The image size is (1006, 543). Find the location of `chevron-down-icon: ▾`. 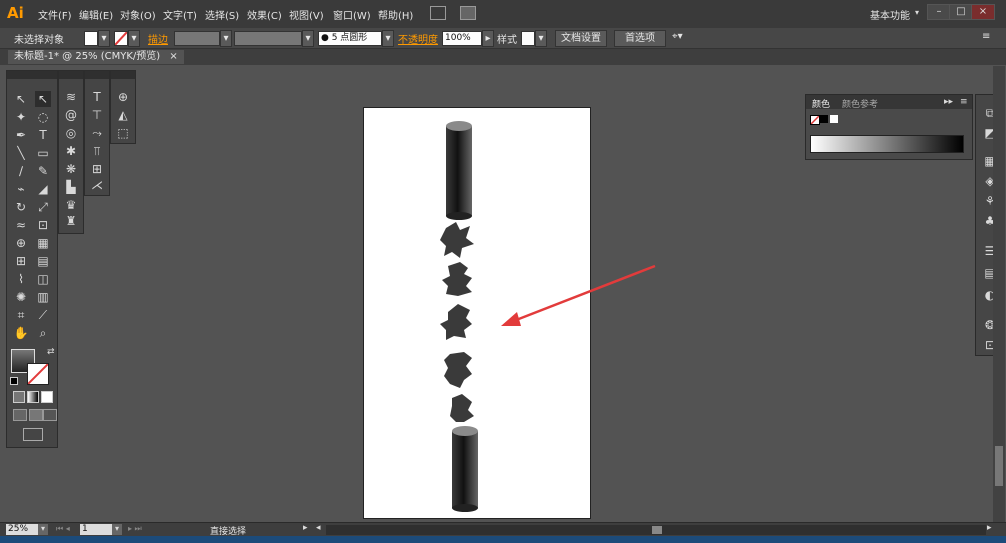

chevron-down-icon: ▾ is located at coordinates (917, 12).